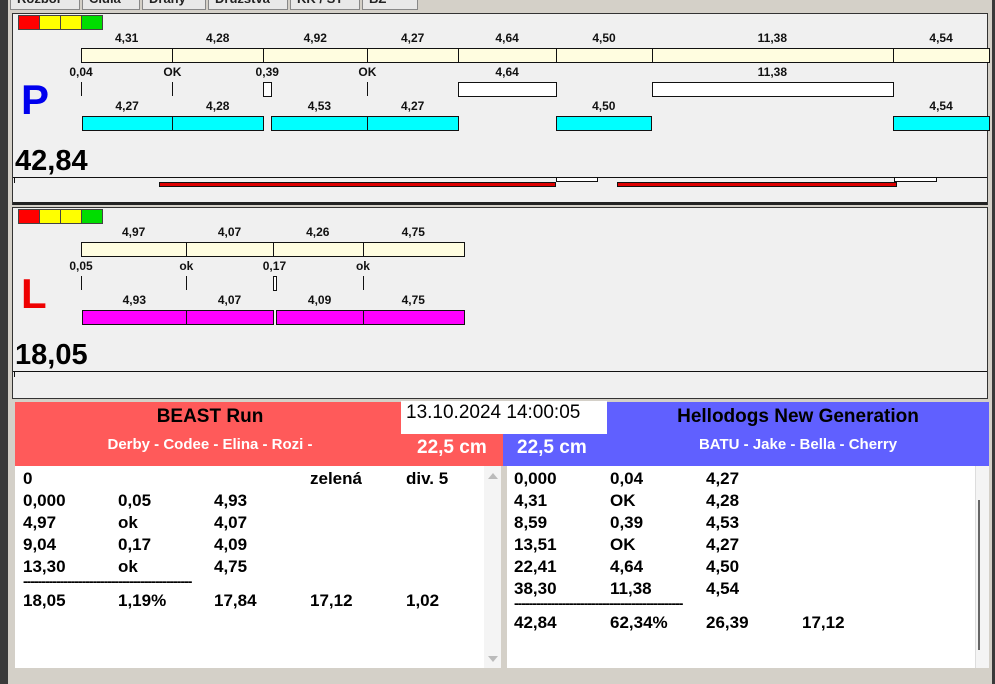 Image resolution: width=995 pixels, height=684 pixels. What do you see at coordinates (757, 184) in the screenshot?
I see `fault-bar` at bounding box center [757, 184].